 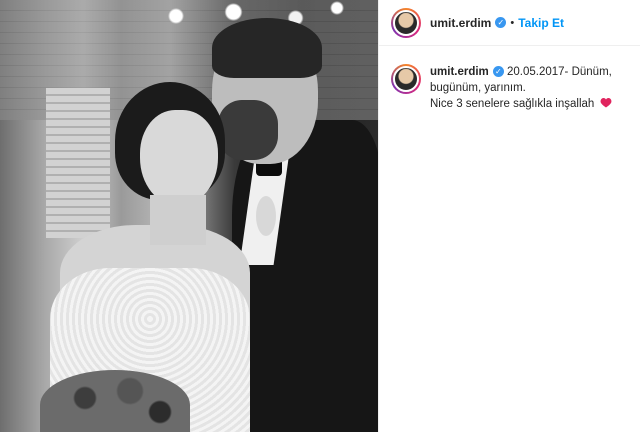 I want to click on caption-line-2: bugünüm, yarınım., so click(x=478, y=88).